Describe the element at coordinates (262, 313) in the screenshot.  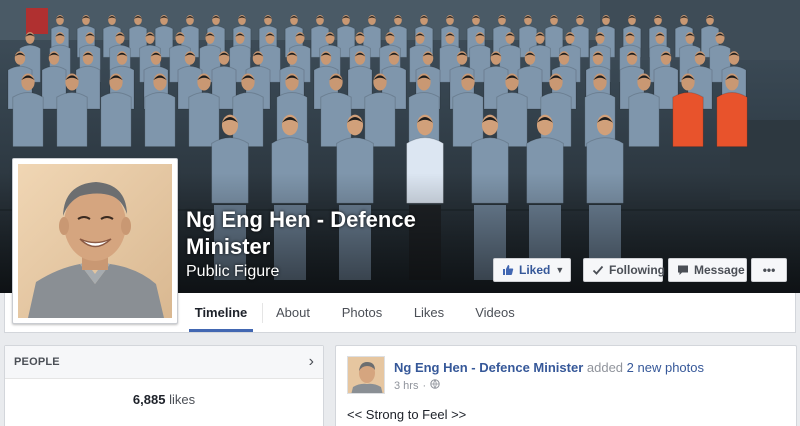
I see `tab-divider` at that location.